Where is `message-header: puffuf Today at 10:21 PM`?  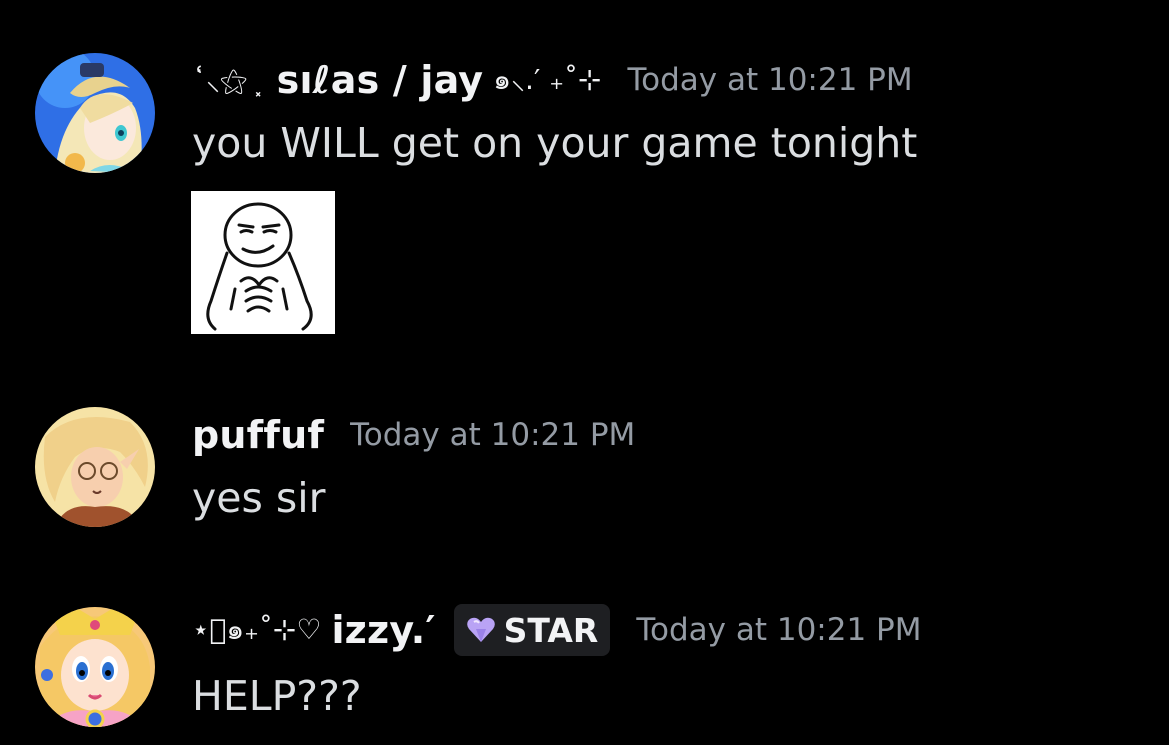 message-header: puffuf Today at 10:21 PM is located at coordinates (413, 435).